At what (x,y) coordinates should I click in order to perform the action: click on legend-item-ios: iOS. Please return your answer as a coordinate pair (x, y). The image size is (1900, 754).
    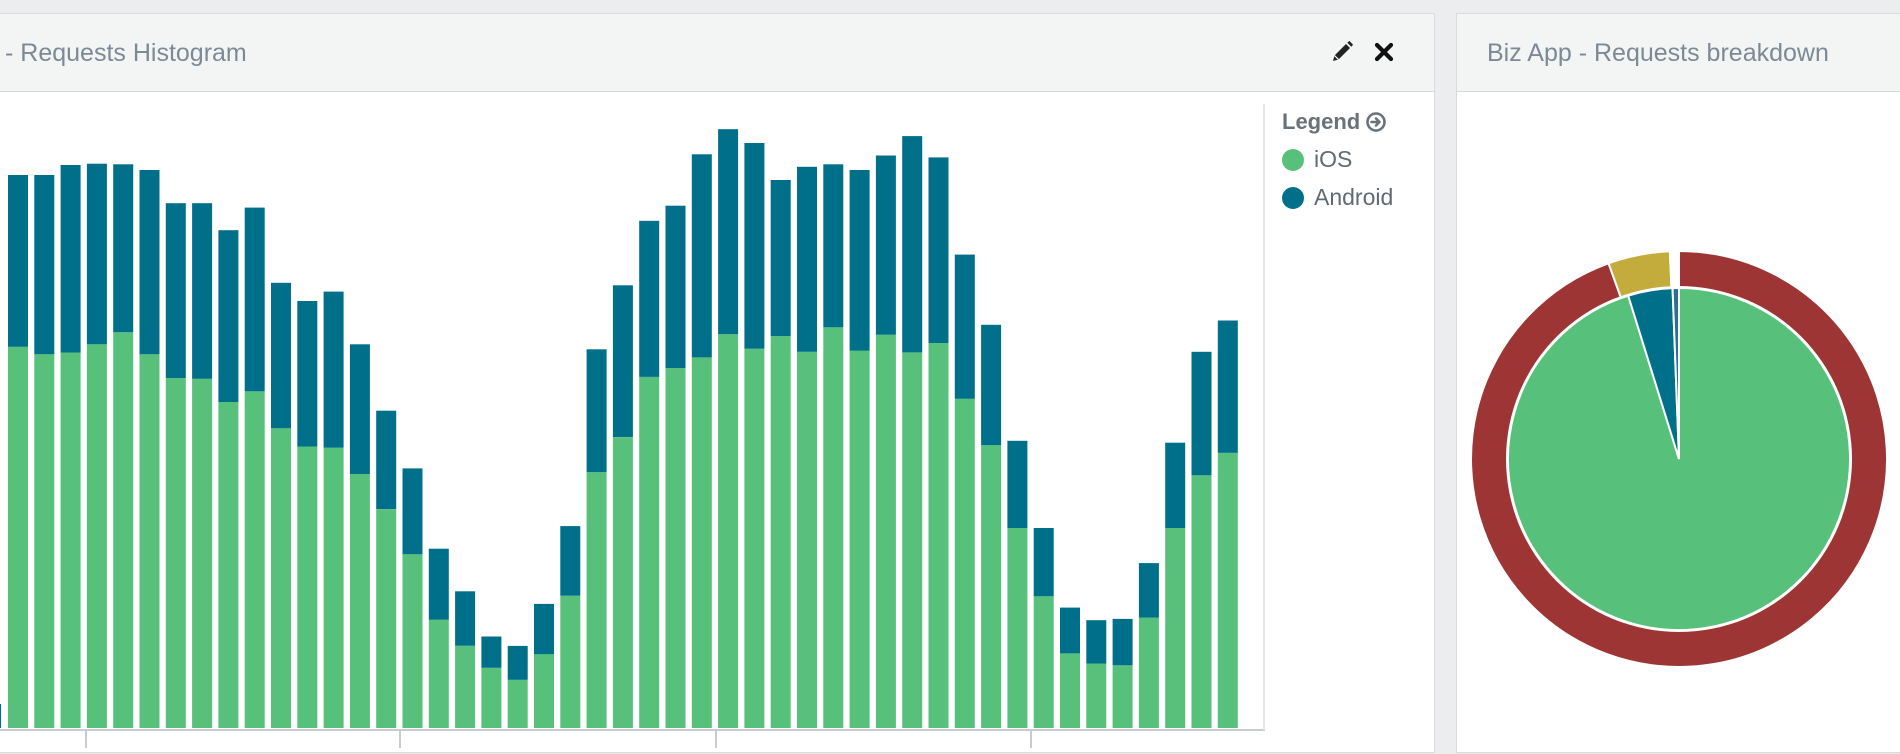
    Looking at the image, I should click on (1337, 159).